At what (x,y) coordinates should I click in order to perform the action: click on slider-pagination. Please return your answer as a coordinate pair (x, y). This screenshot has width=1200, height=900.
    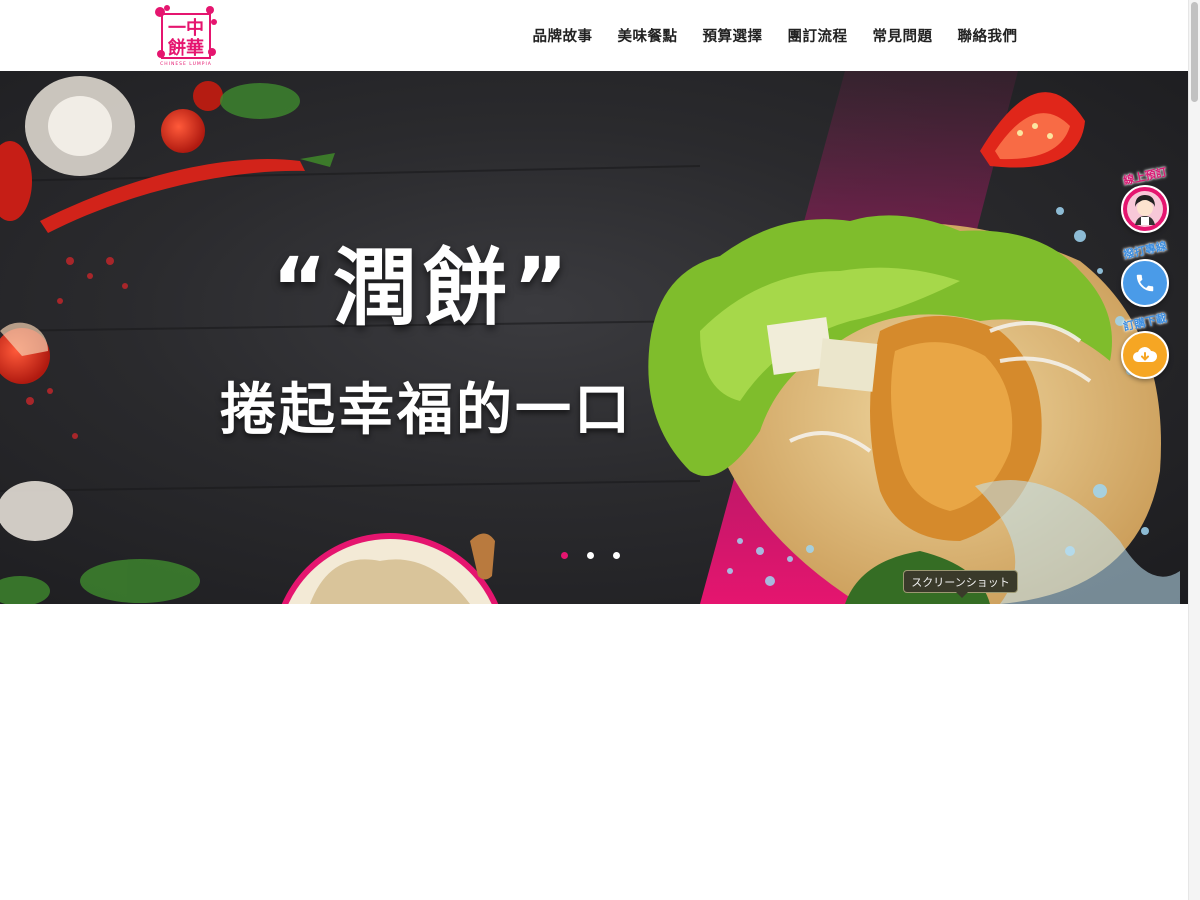
    Looking at the image, I should click on (590, 555).